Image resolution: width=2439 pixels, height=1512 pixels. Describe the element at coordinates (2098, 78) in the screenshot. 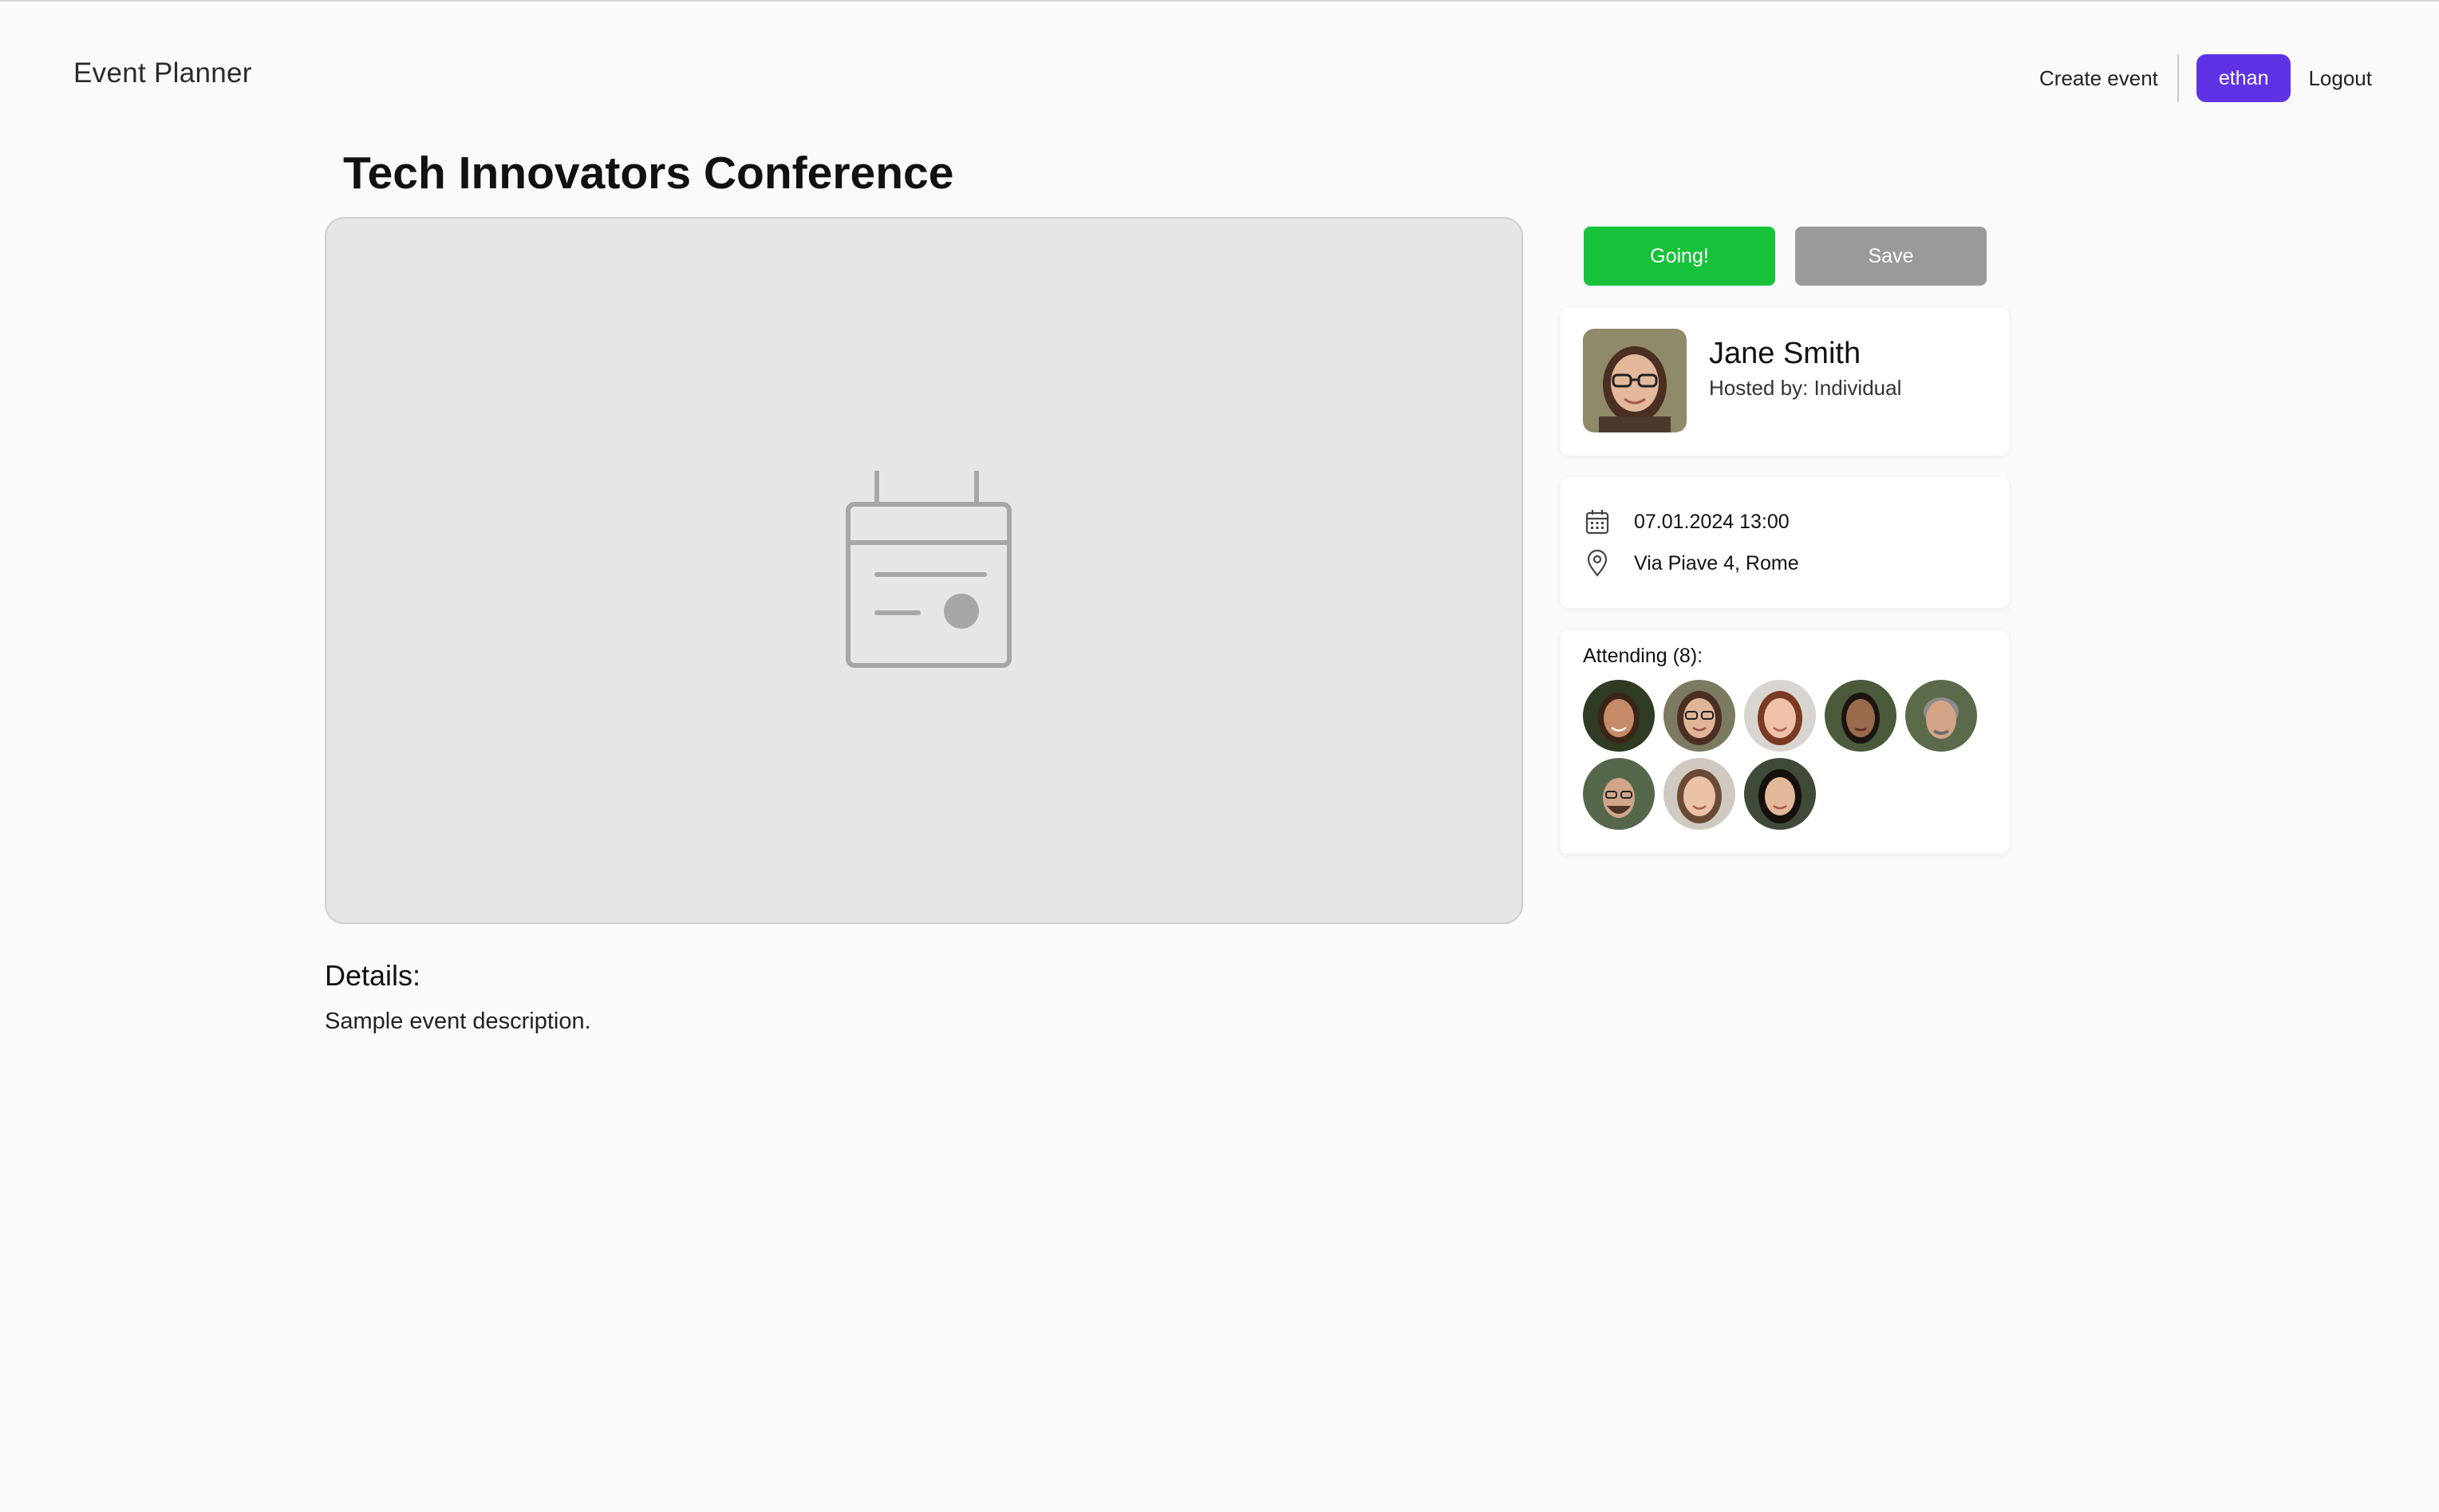

I see `create-event-link: Create event` at that location.